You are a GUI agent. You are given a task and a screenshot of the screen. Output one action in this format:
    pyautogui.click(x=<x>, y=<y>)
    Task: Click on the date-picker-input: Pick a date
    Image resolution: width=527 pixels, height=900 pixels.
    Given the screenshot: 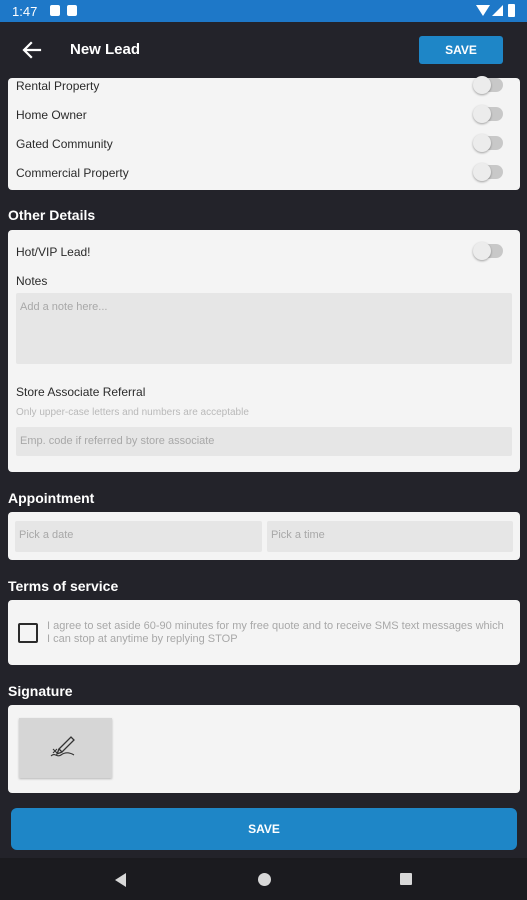 What is the action you would take?
    pyautogui.click(x=138, y=536)
    